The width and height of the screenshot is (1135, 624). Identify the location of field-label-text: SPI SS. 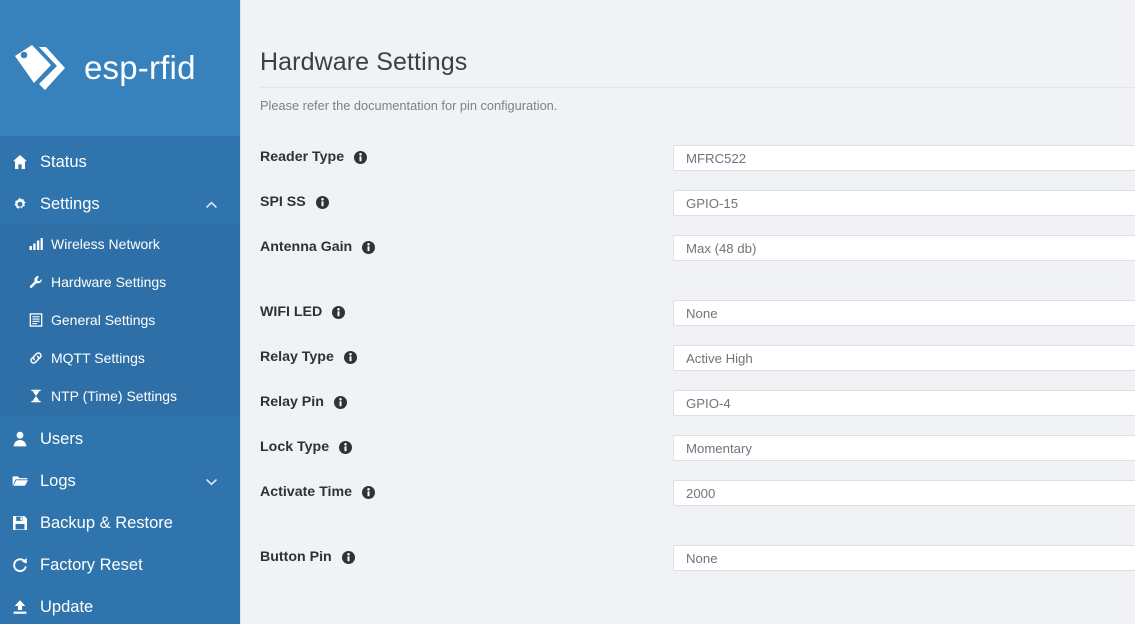
(283, 202).